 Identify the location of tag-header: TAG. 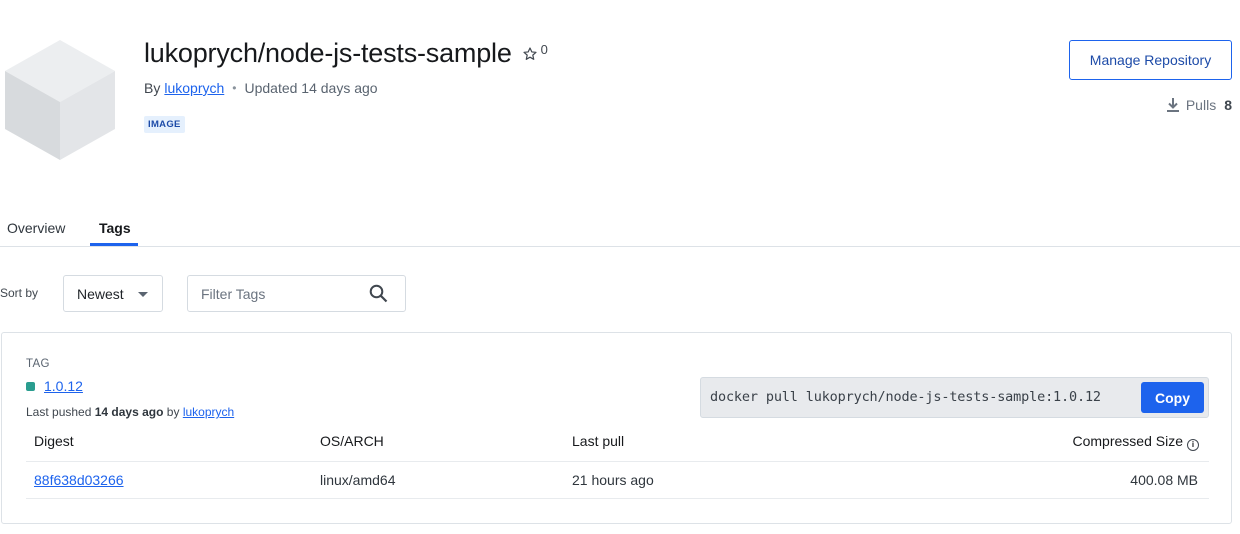
(38, 364).